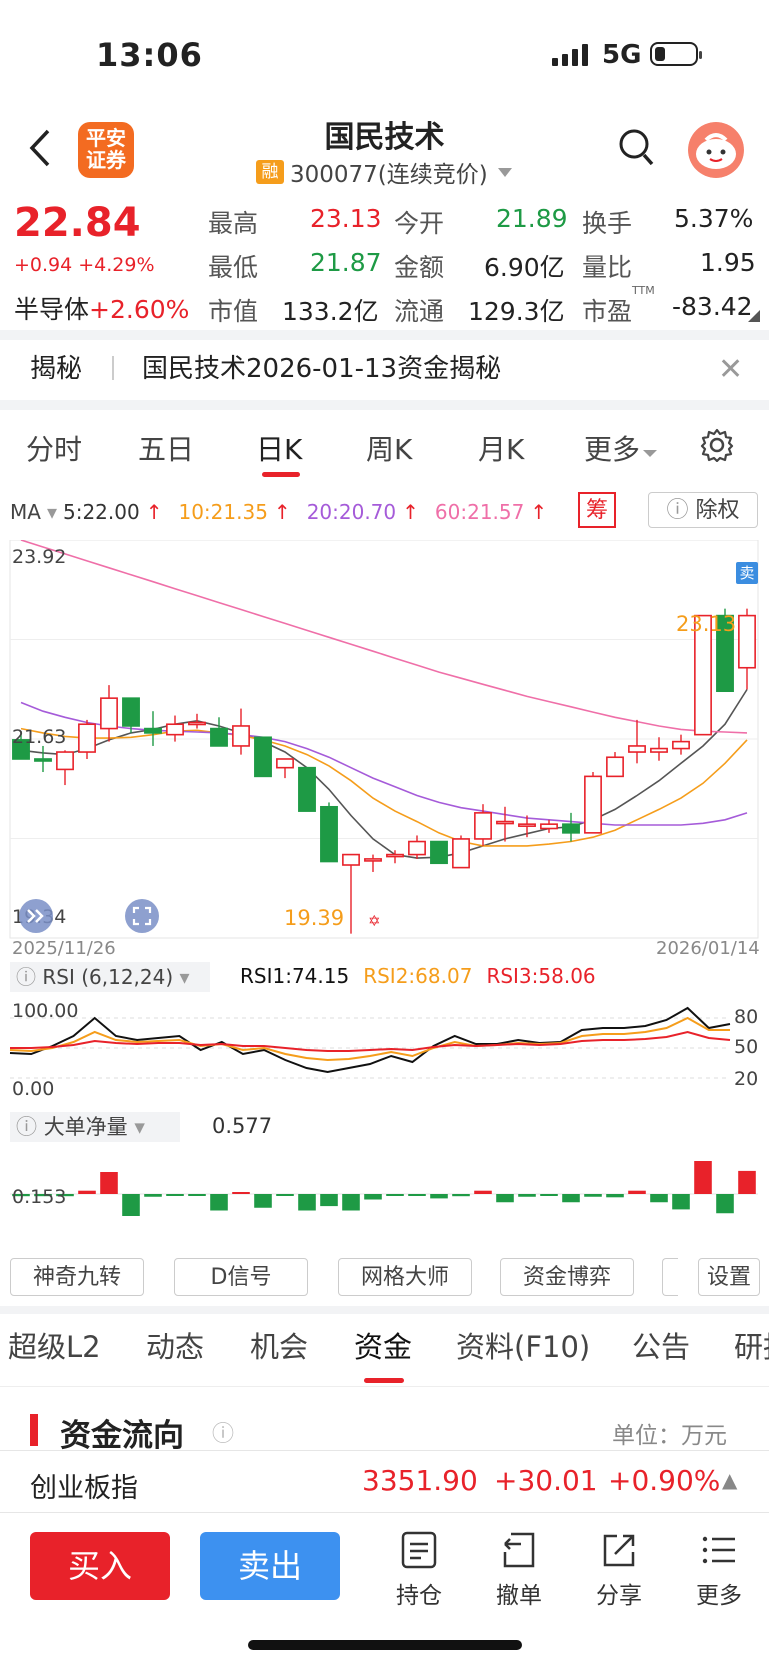 Image resolution: width=769 pixels, height=1665 pixels. I want to click on big-order-selector: ⓘ 大单净量 ▾, so click(95, 1127).